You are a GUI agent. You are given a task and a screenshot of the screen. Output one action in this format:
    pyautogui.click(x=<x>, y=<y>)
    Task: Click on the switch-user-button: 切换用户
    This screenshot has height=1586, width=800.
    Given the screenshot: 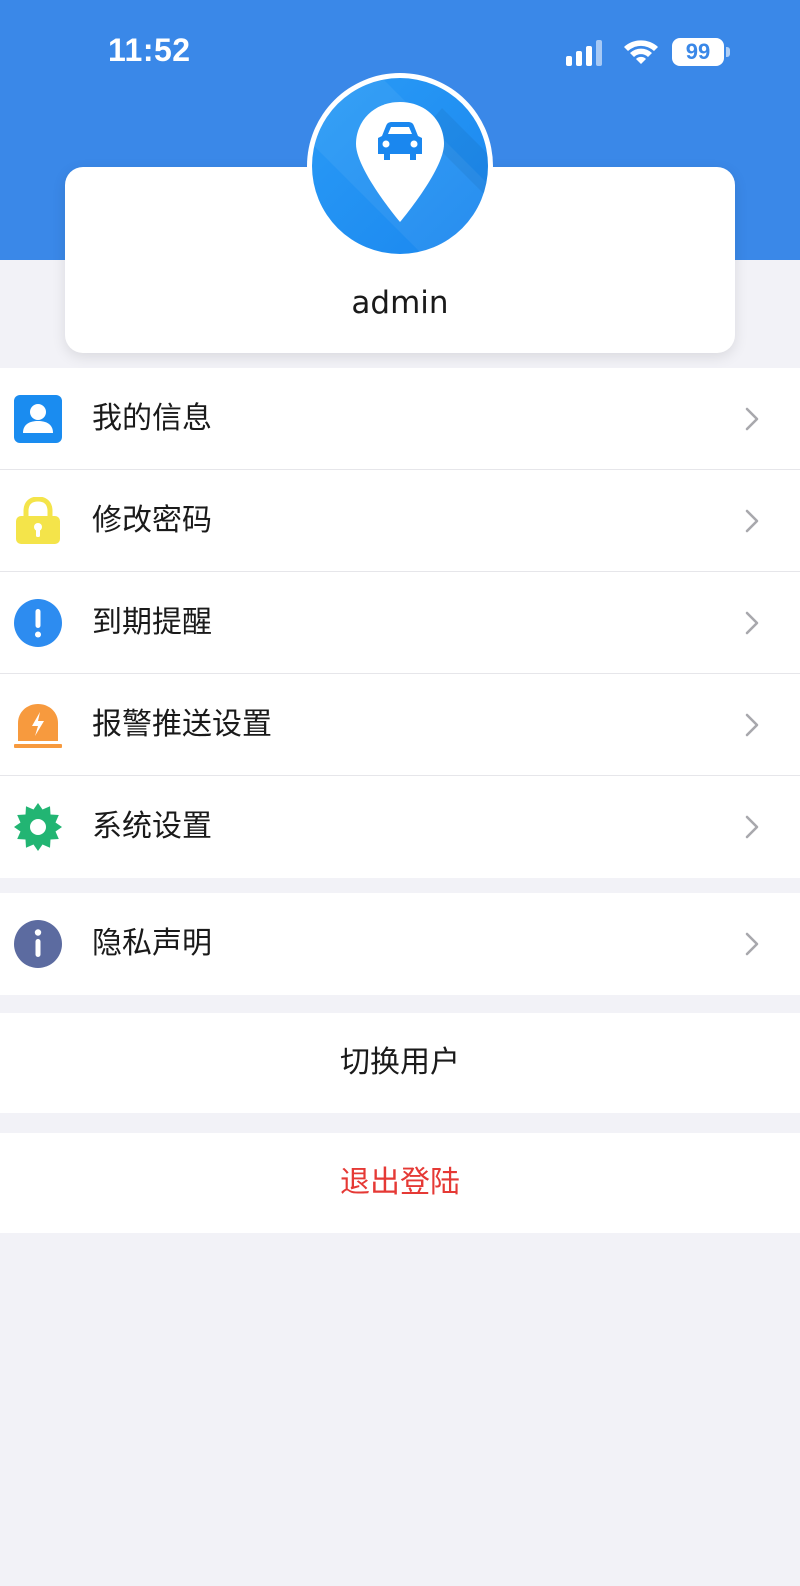 What is the action you would take?
    pyautogui.click(x=400, y=1063)
    